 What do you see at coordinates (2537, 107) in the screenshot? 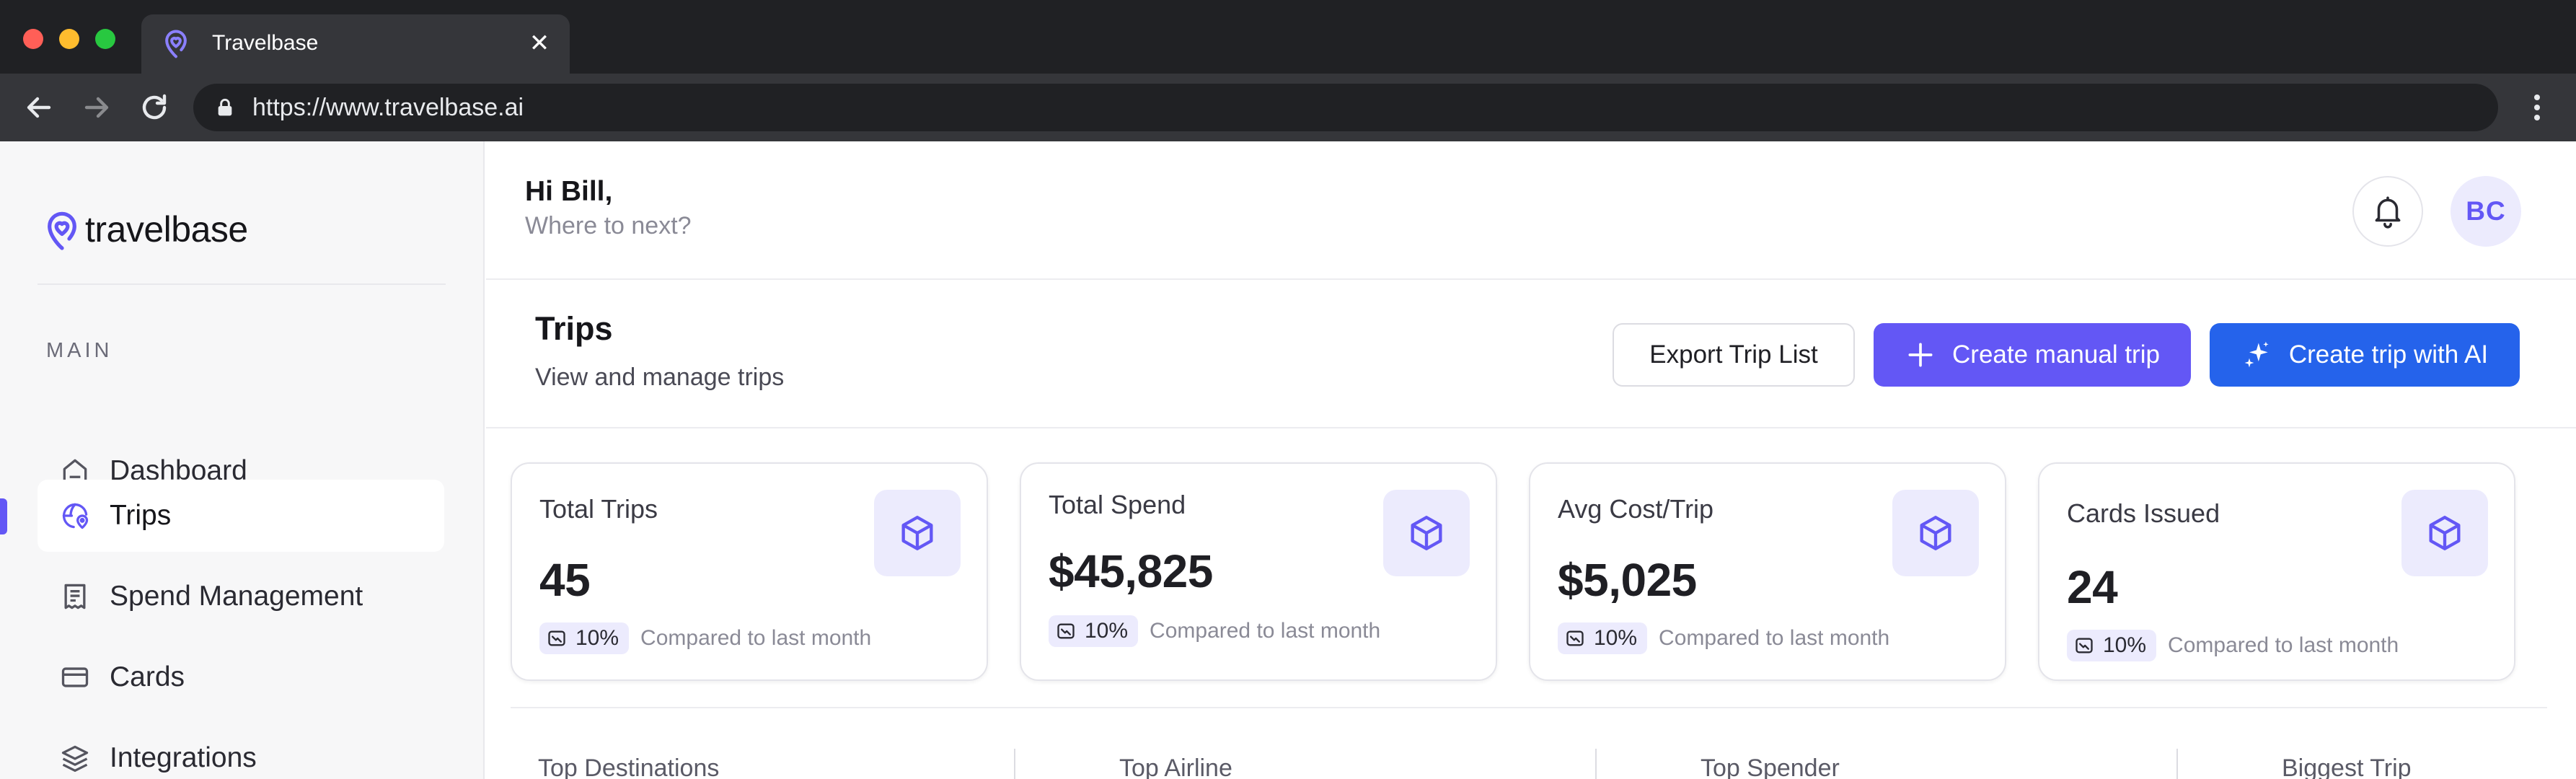
I see `more-vertical-icon` at bounding box center [2537, 107].